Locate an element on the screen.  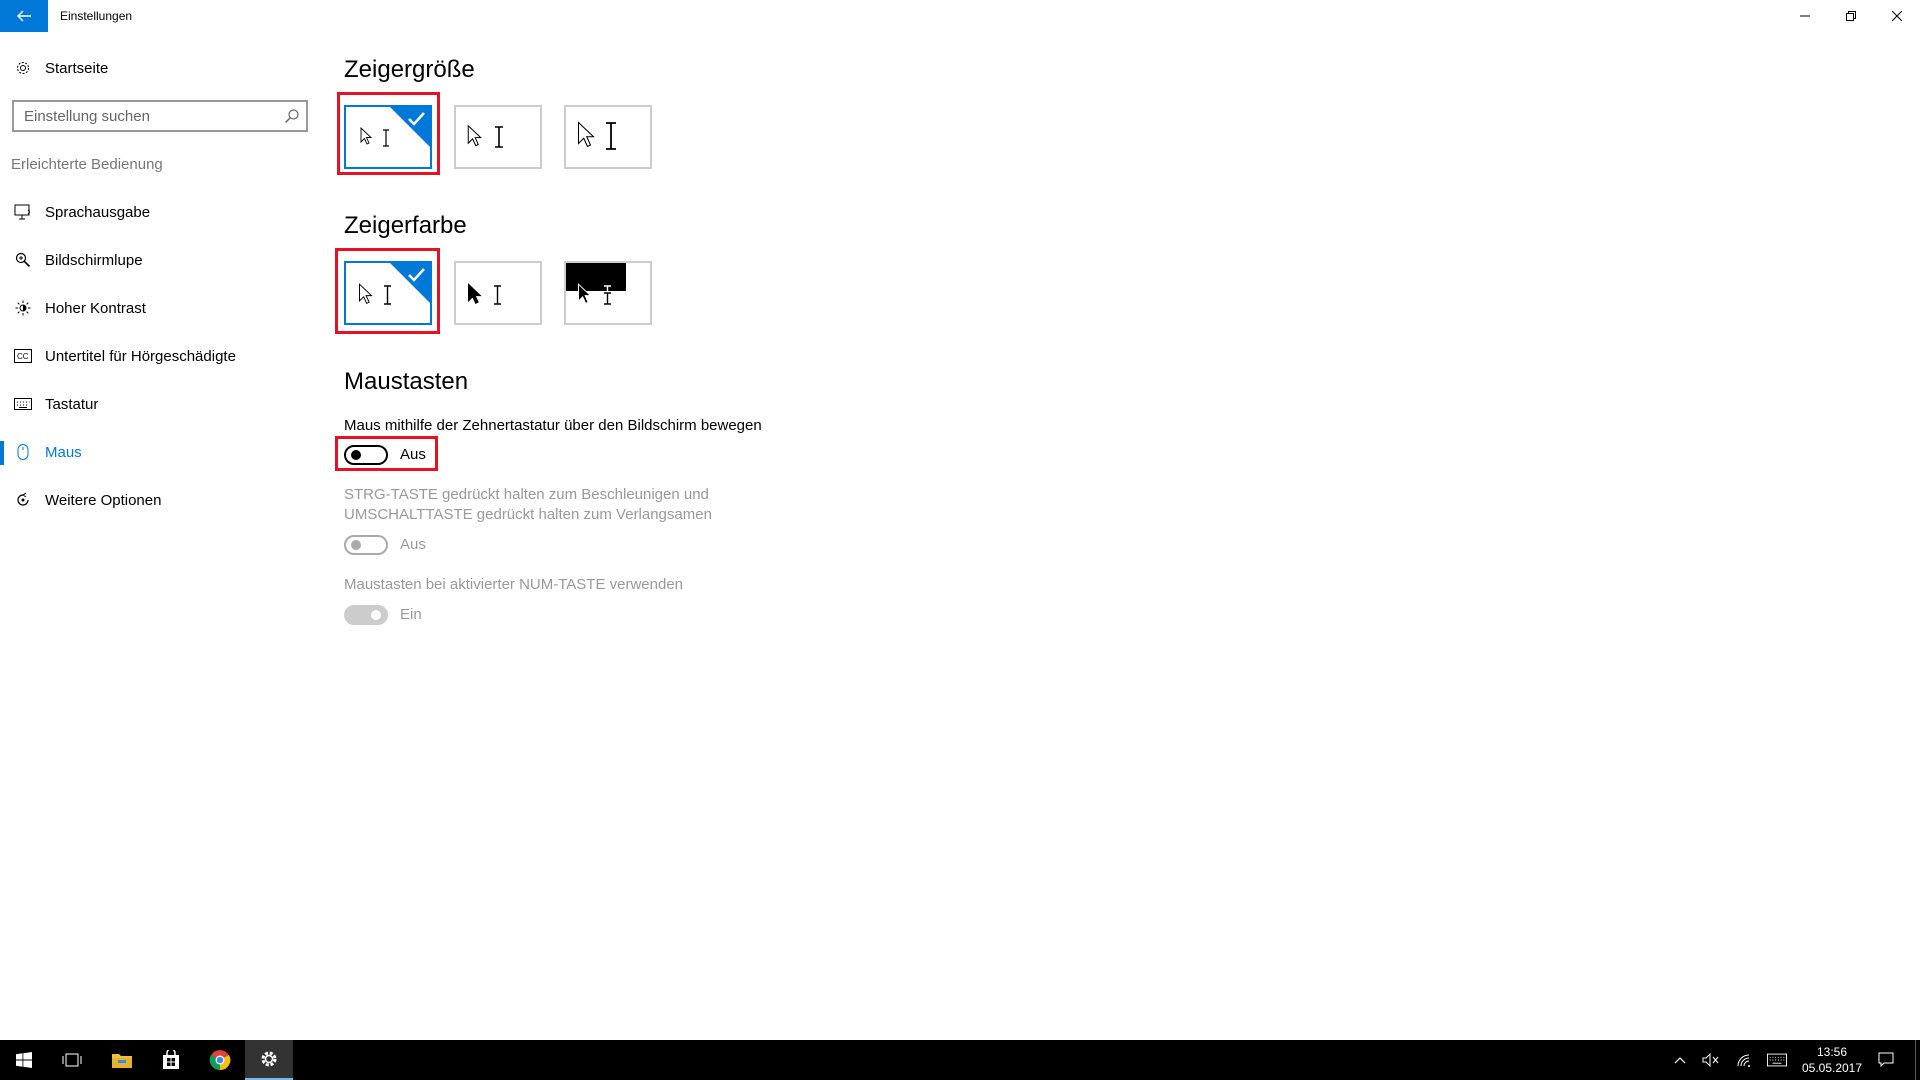
sidebar-item-label: Hoher Kontrast is located at coordinates (95, 308).